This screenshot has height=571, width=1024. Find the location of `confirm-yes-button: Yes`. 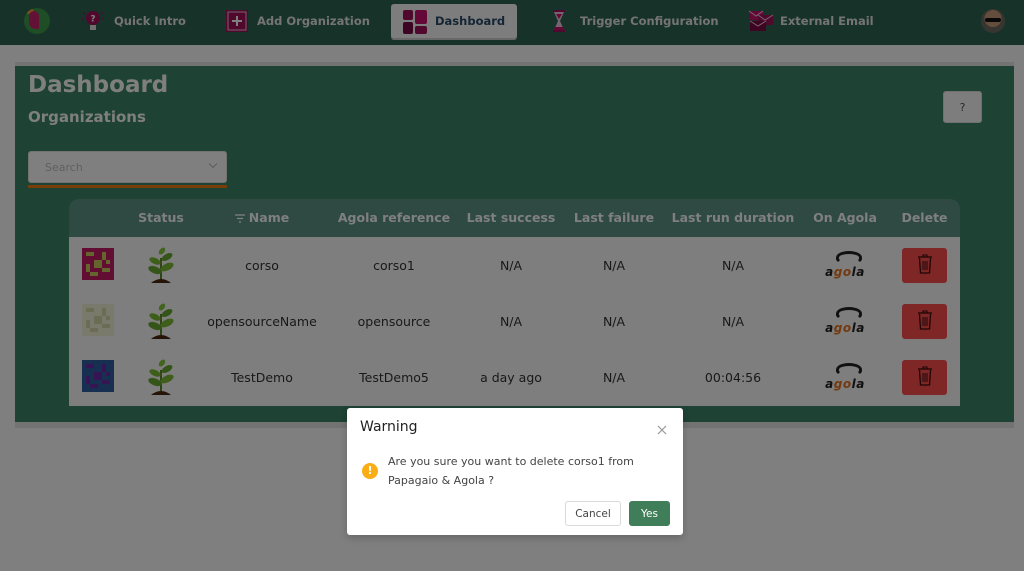

confirm-yes-button: Yes is located at coordinates (649, 513).